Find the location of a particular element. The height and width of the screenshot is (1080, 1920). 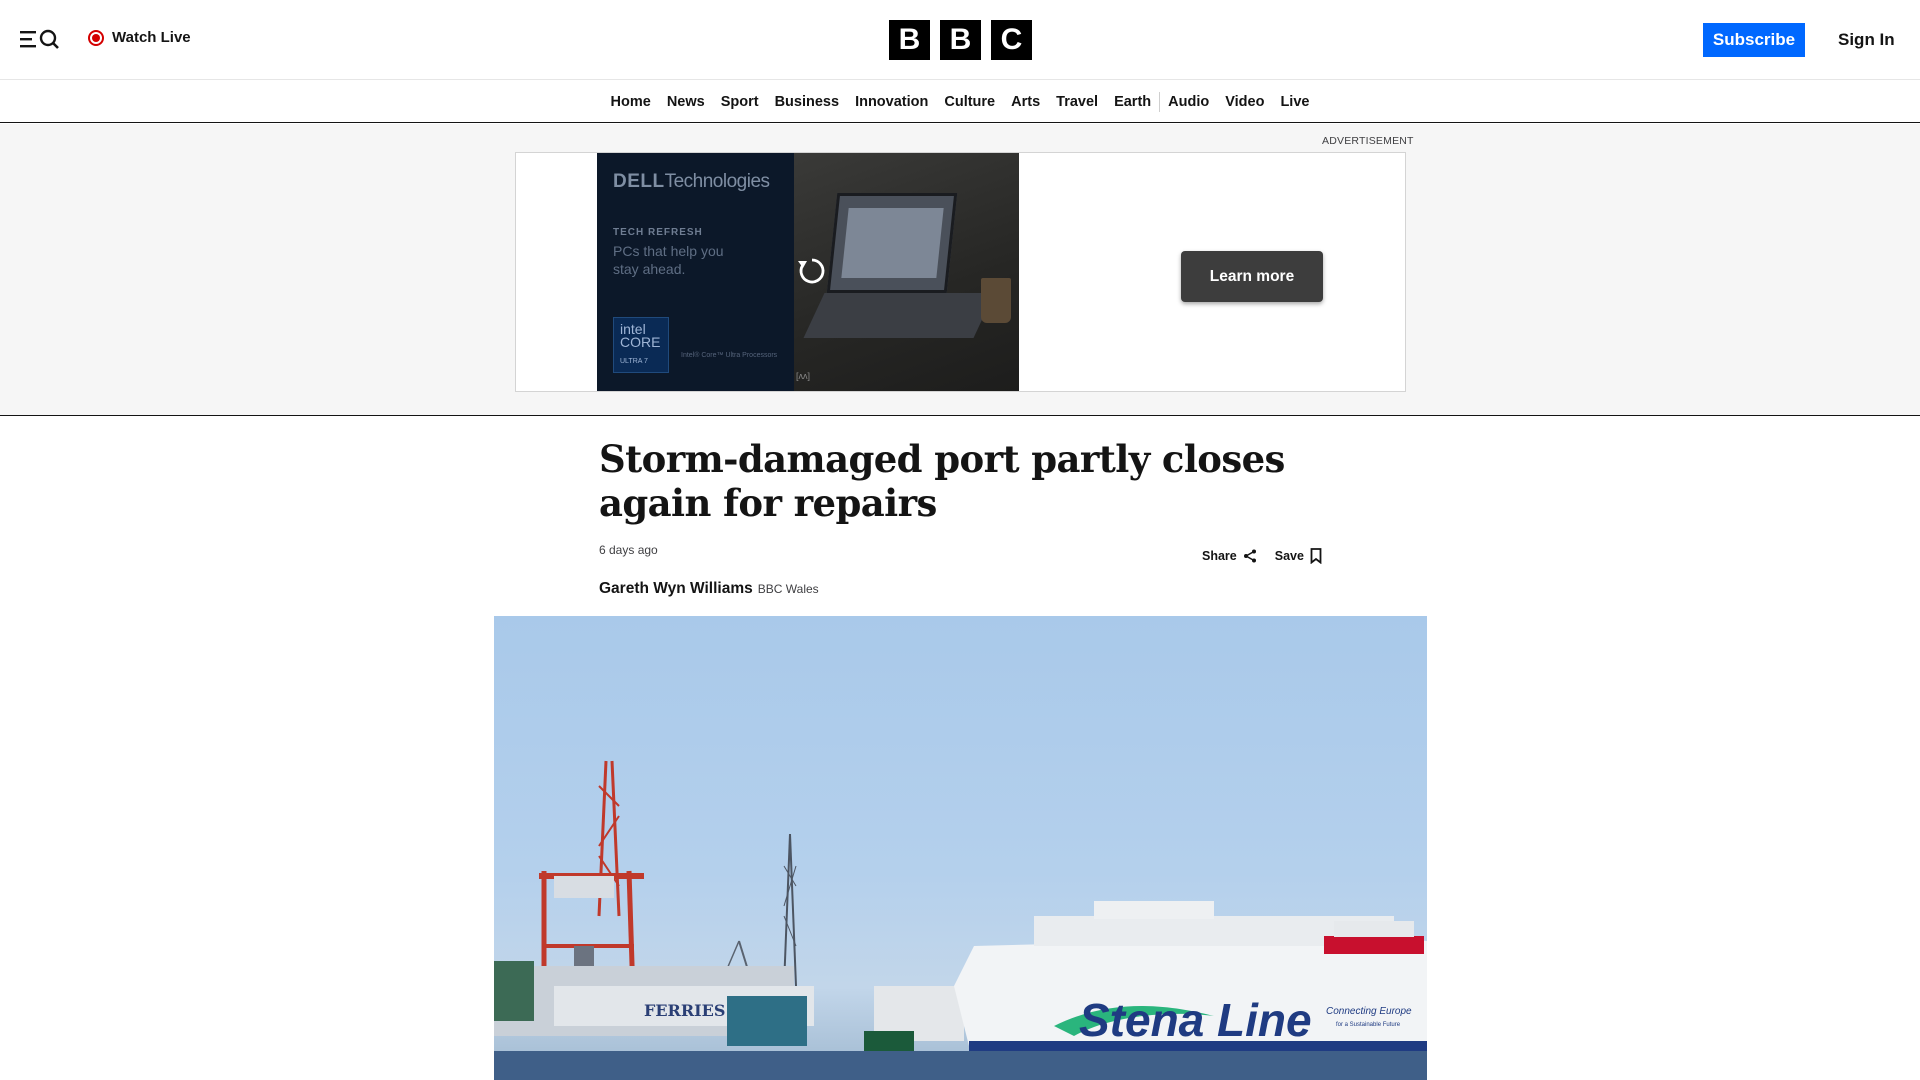

ship-livery-text: Stena Line is located at coordinates (1195, 1020).